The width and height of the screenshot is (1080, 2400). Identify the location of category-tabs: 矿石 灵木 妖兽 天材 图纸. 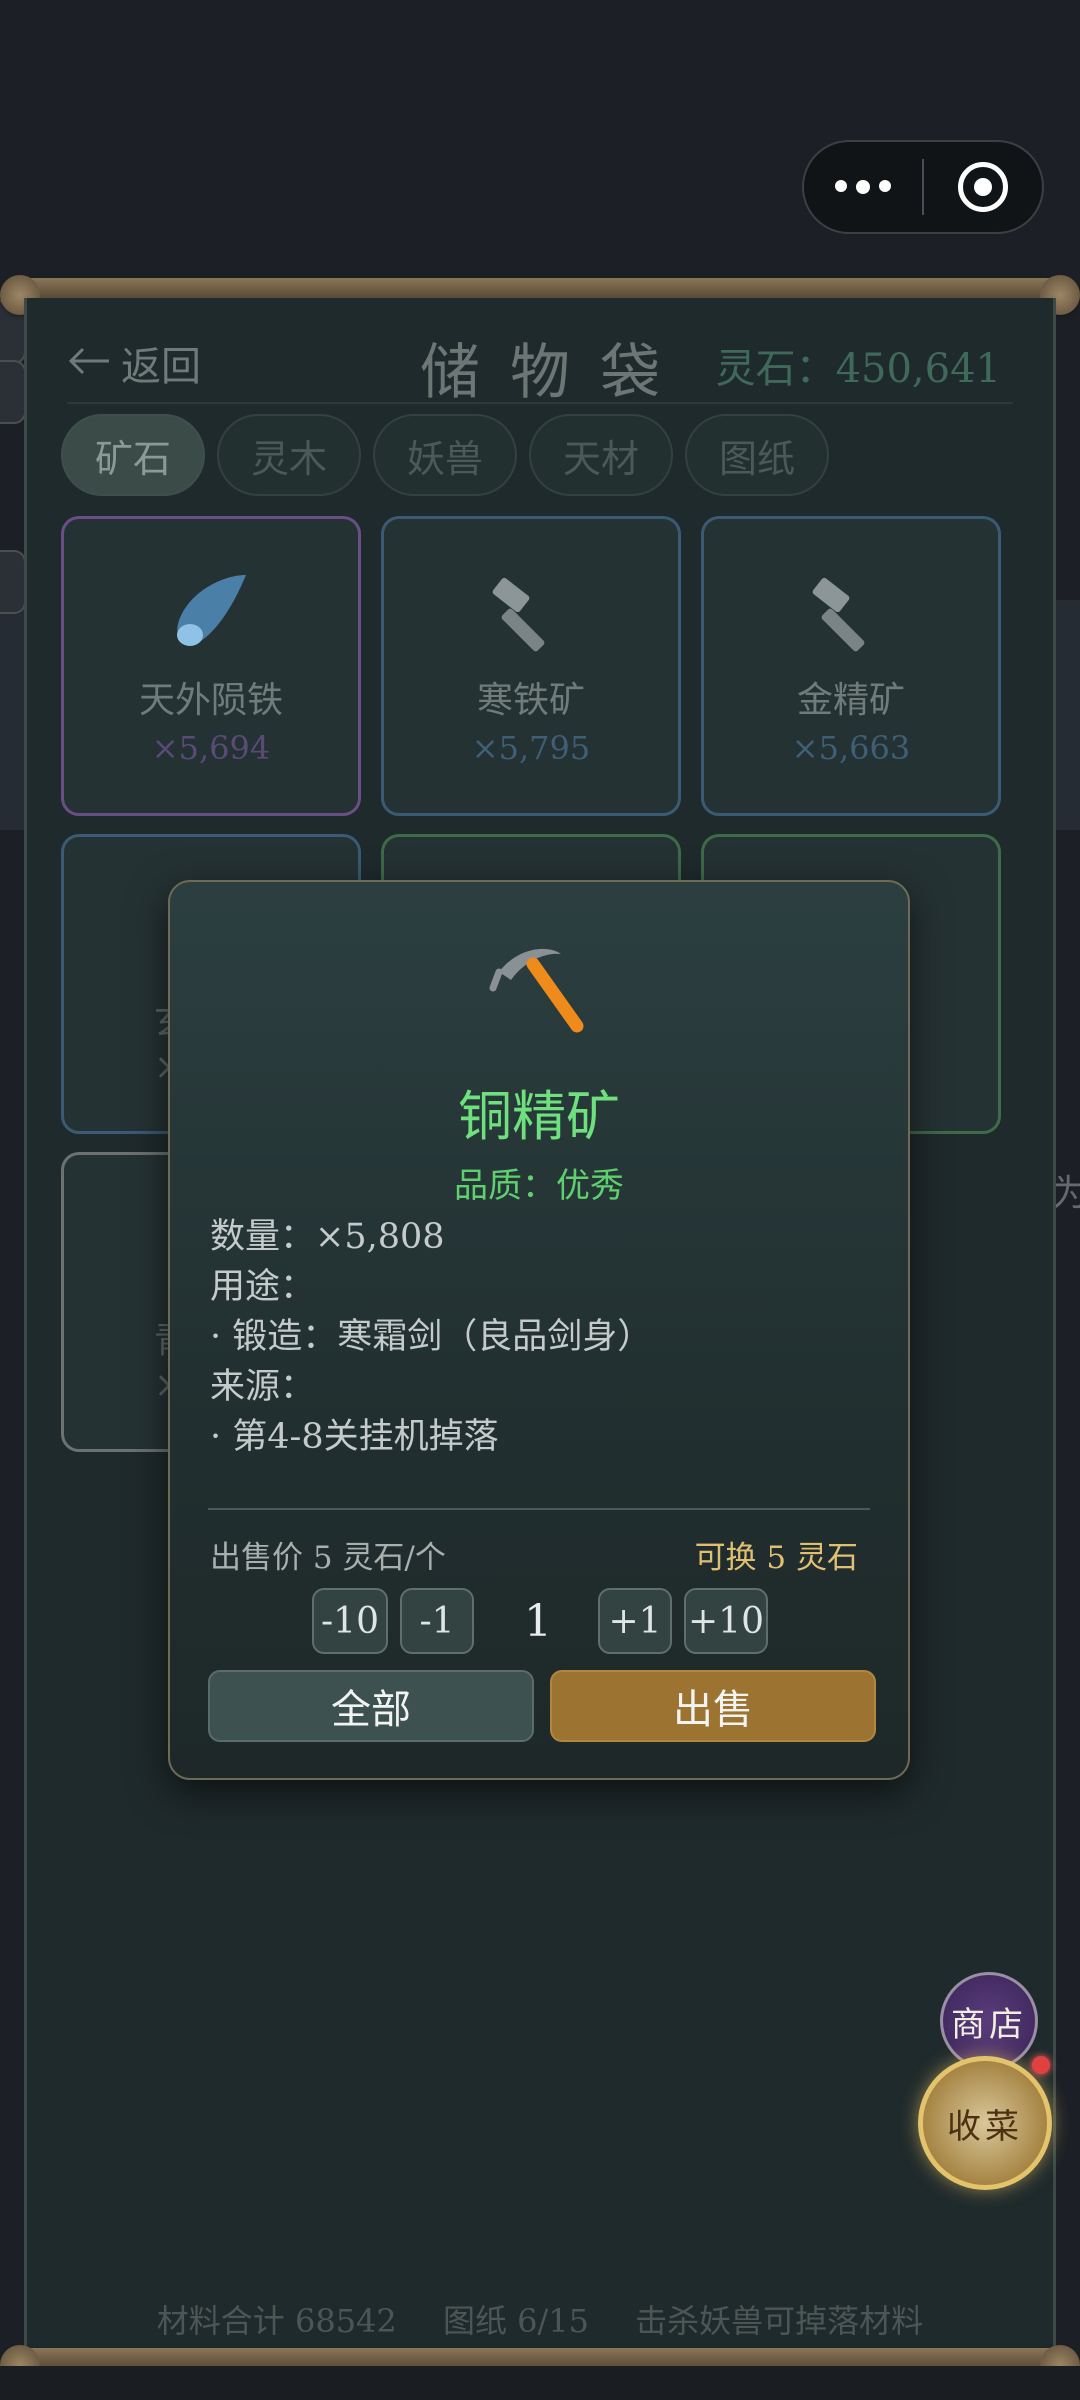
(445, 455).